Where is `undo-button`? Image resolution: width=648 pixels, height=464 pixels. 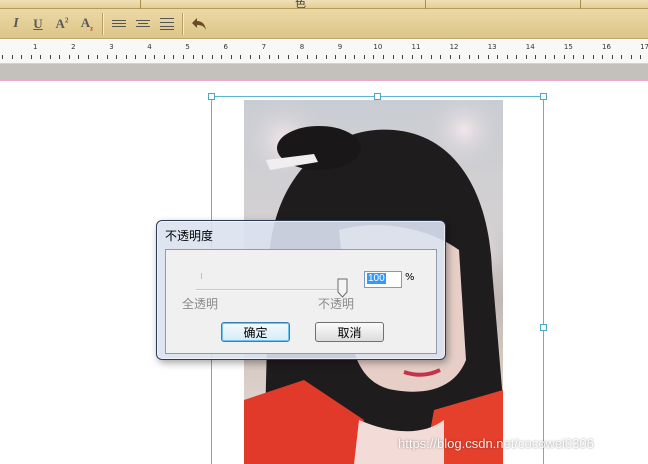
undo-button is located at coordinates (199, 24).